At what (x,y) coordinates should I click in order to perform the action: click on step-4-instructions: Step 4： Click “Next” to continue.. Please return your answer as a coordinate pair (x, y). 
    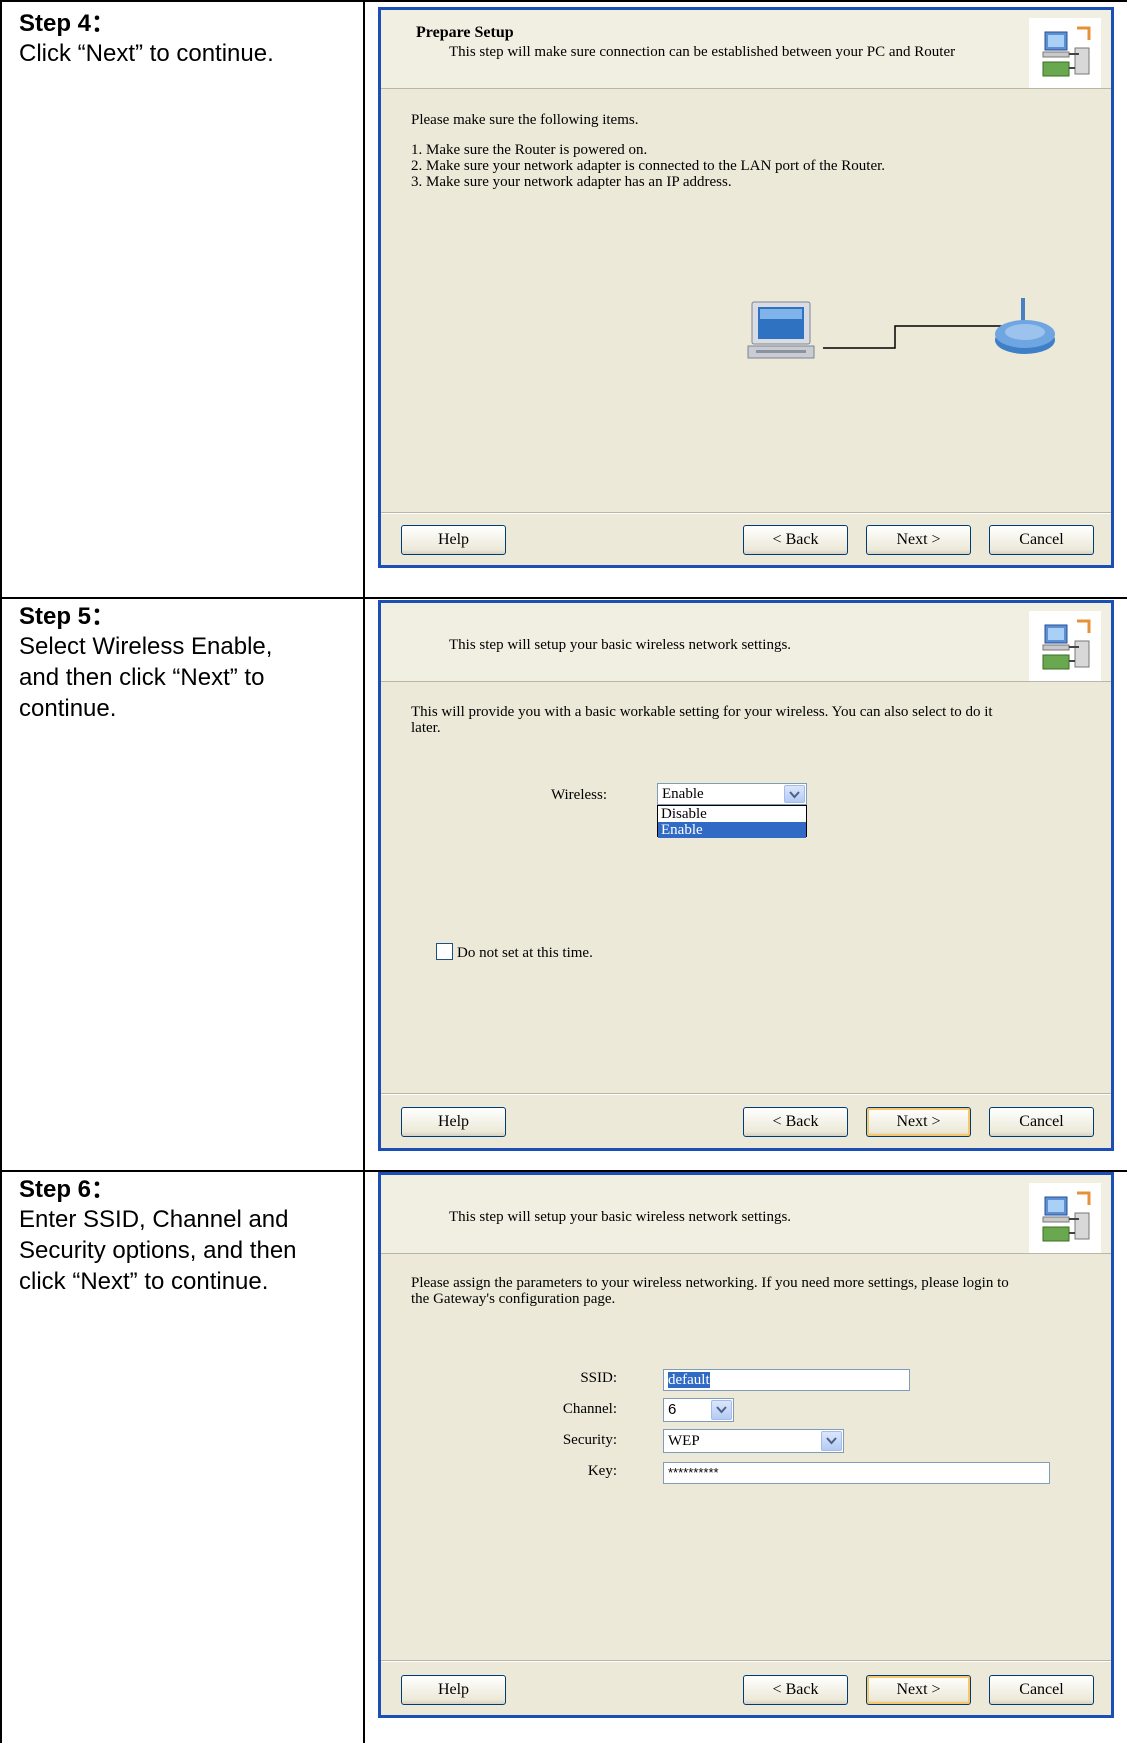
    Looking at the image, I should click on (184, 39).